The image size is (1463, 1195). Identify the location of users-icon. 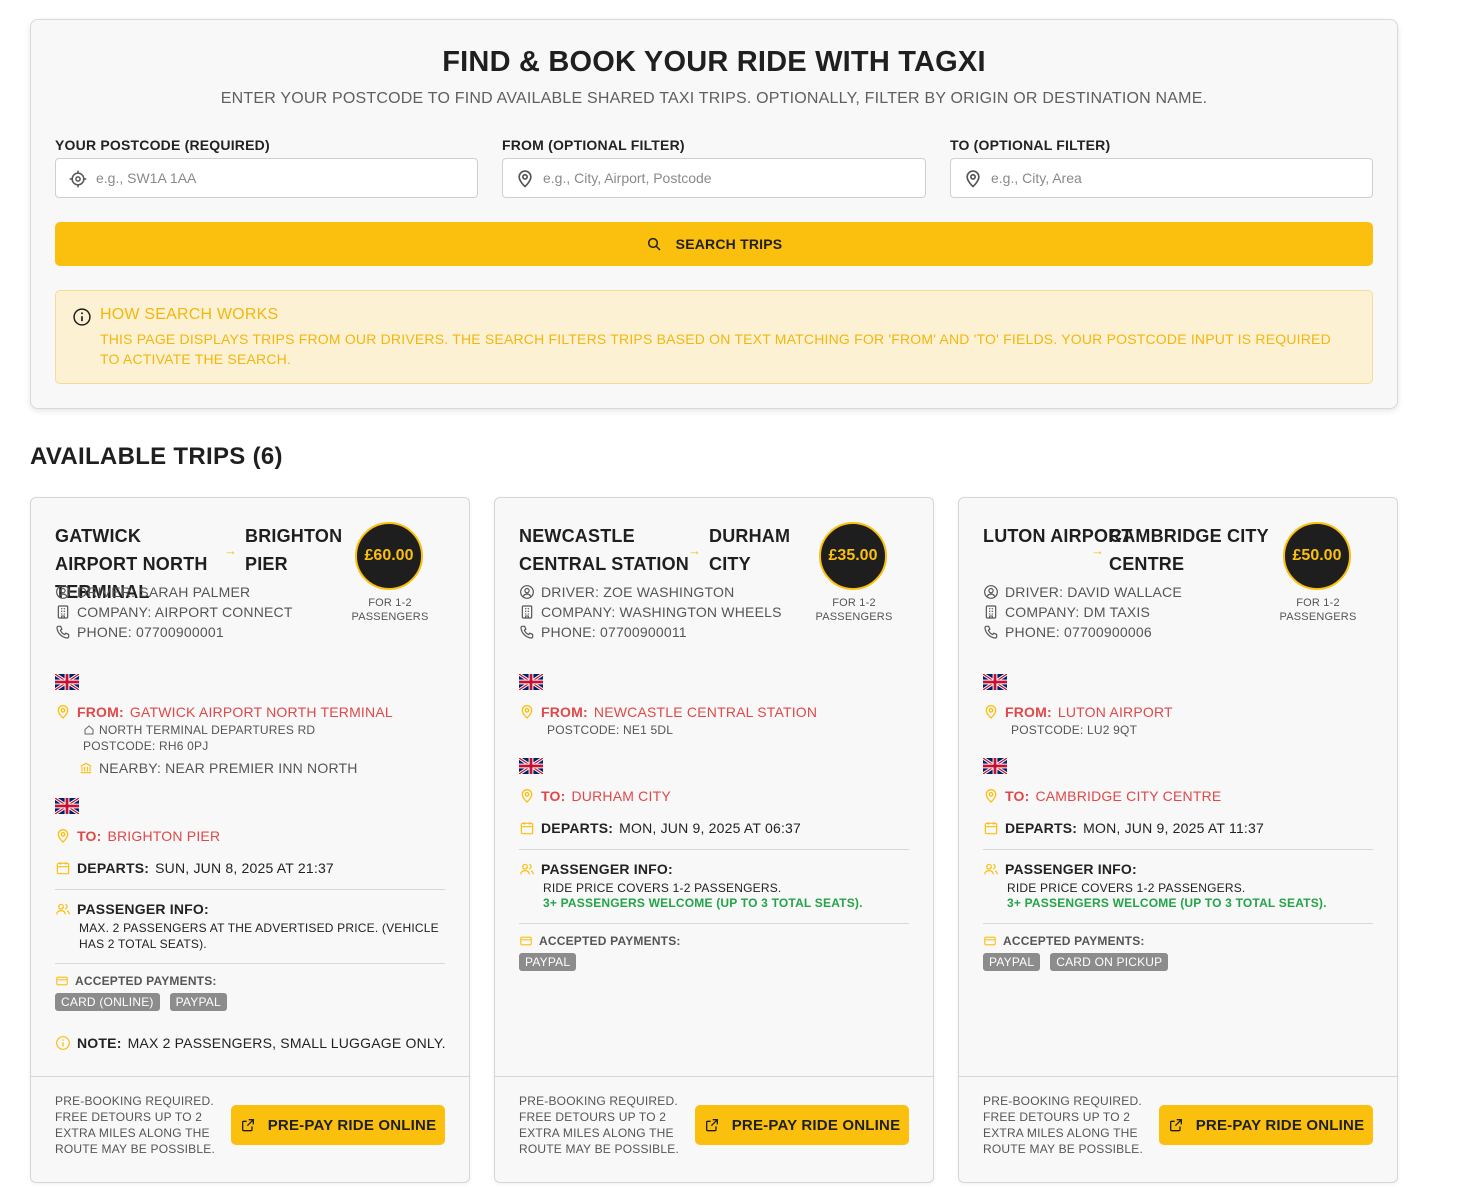
(527, 869).